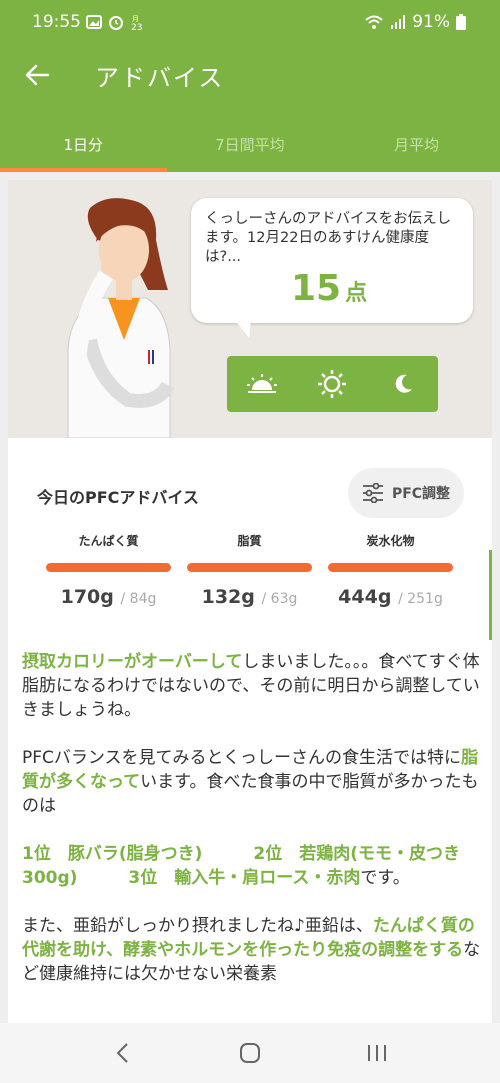  Describe the element at coordinates (374, 22) in the screenshot. I see `wifi-icon` at that location.